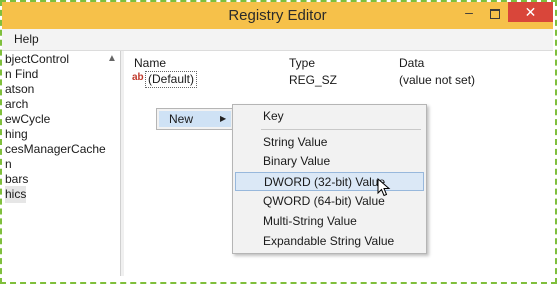  What do you see at coordinates (329, 116) in the screenshot?
I see `submenu-item-key: Key` at bounding box center [329, 116].